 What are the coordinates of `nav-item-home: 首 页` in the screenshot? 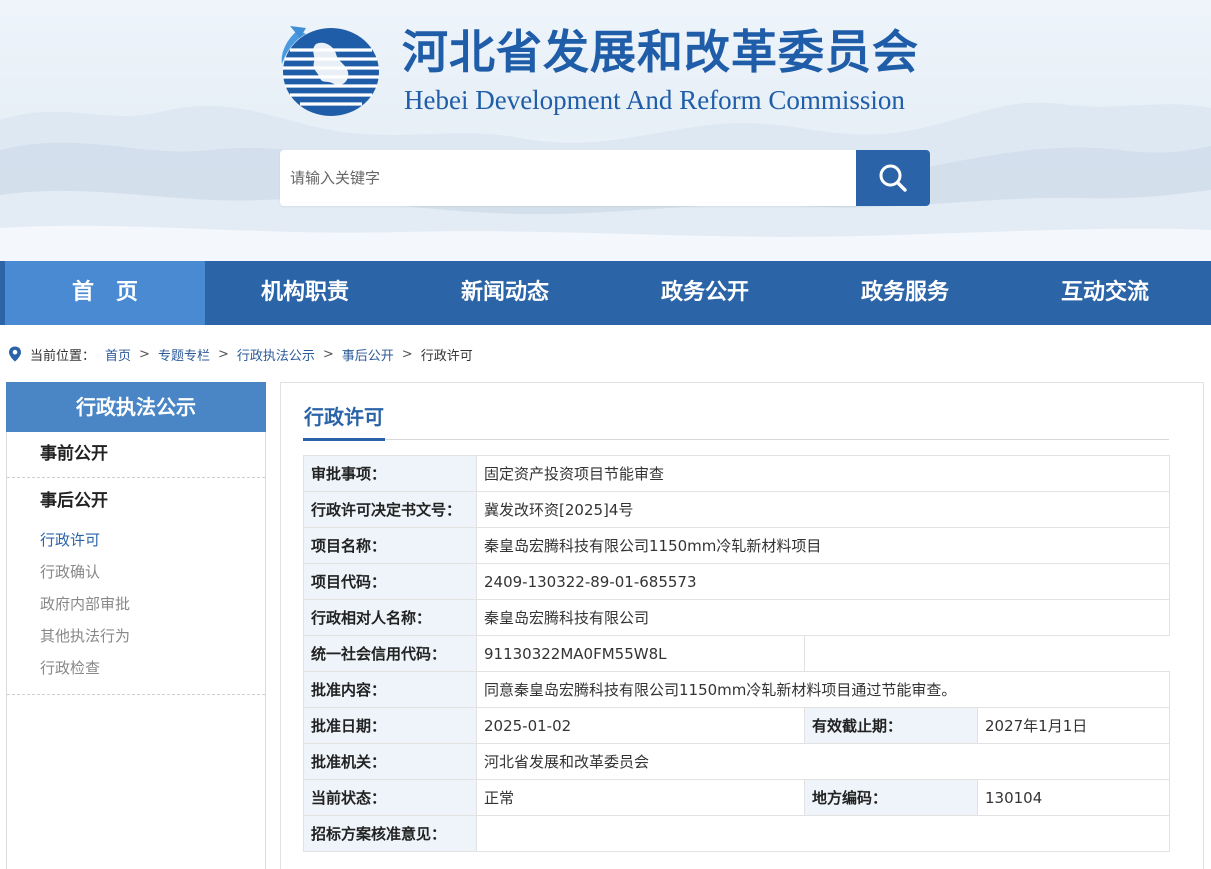 It's located at (105, 293).